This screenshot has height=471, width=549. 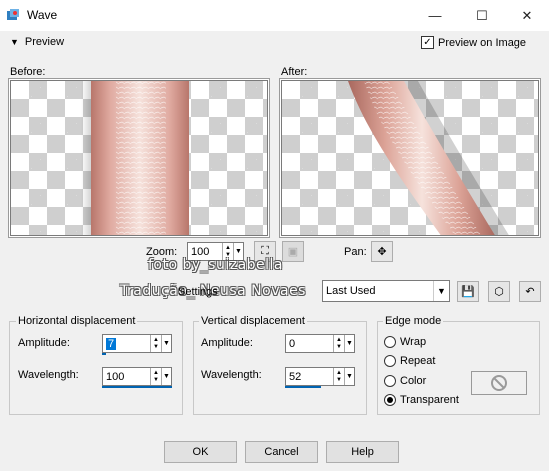 I want to click on pan-label: Pan:, so click(x=355, y=252).